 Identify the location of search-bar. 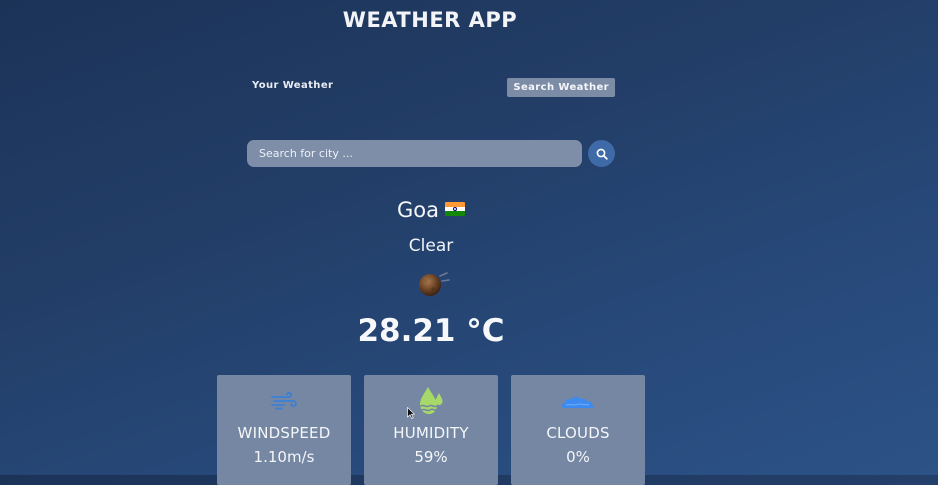
(414, 153).